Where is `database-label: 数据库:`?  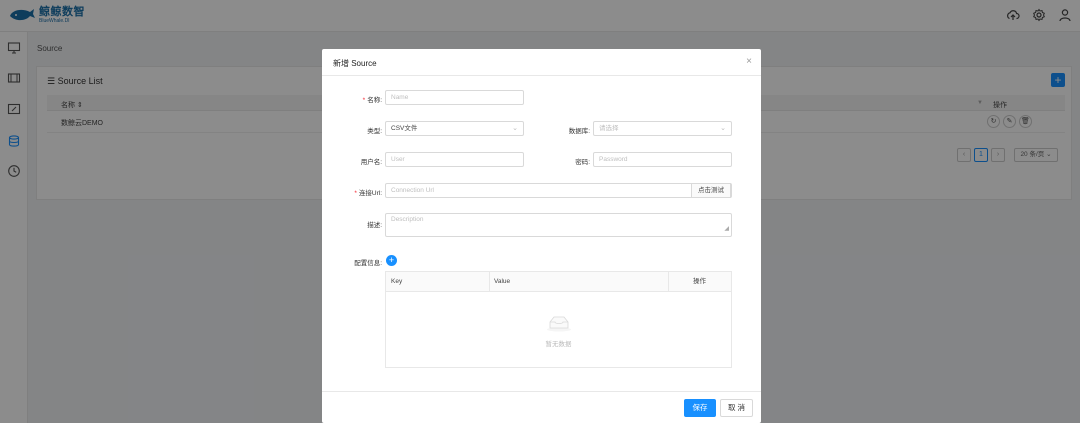 database-label: 数据库: is located at coordinates (579, 131).